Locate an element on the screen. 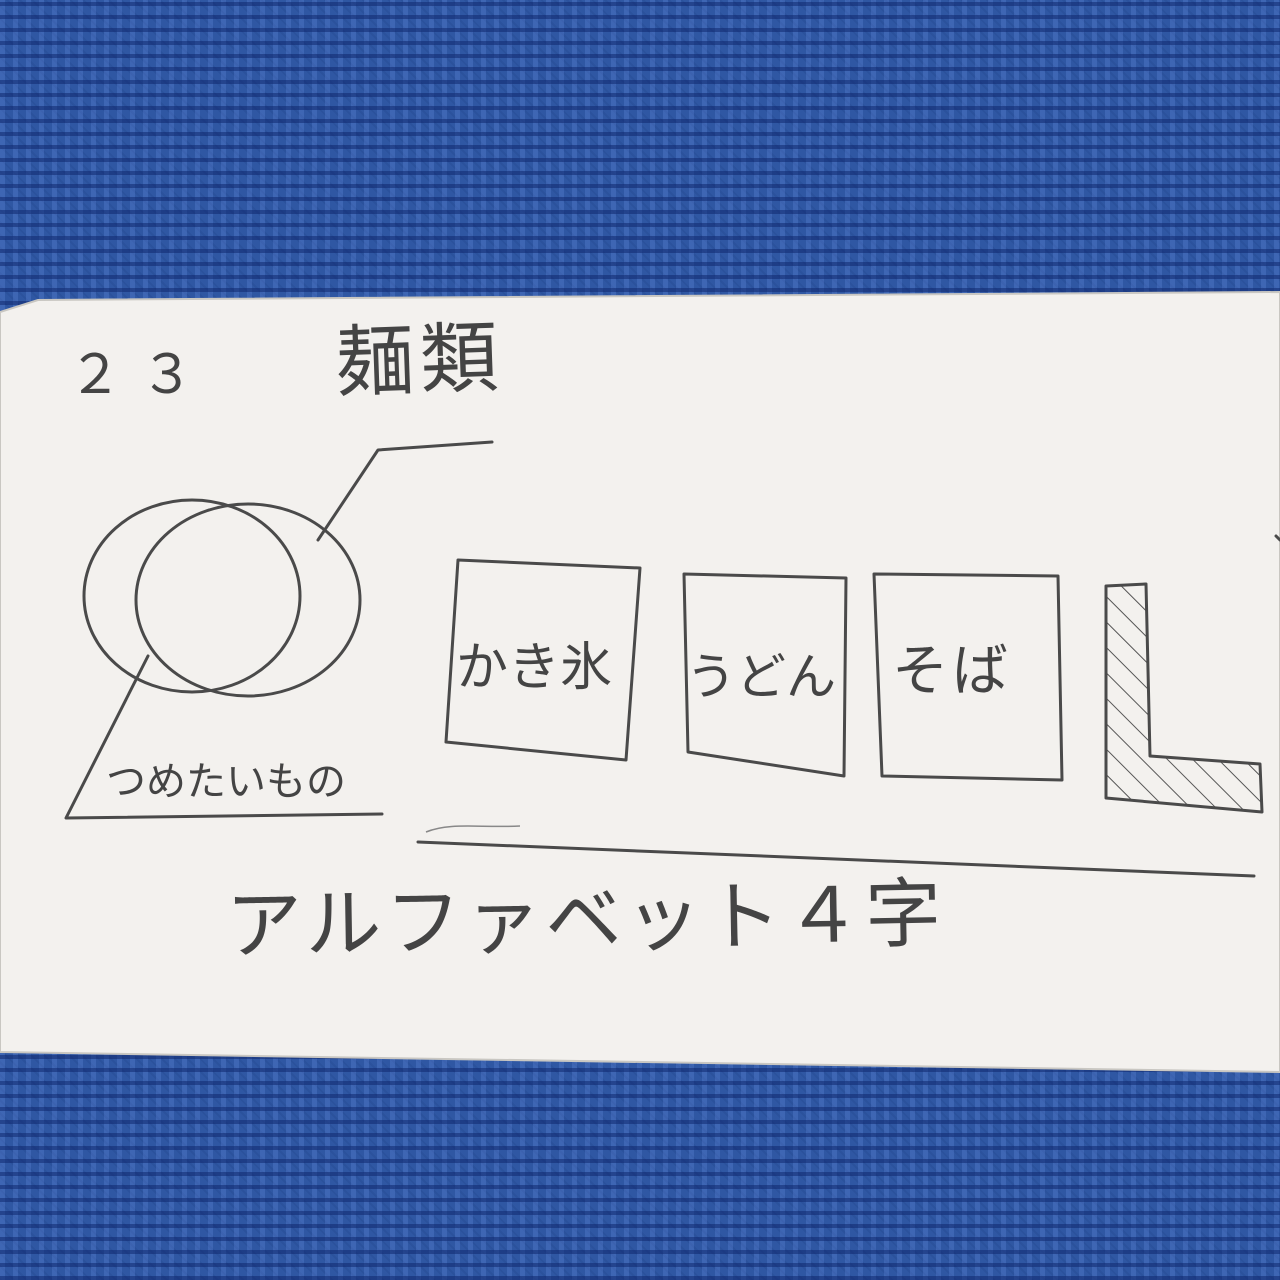 The image size is (1280, 1280). box-label-soba: そば is located at coordinates (952, 671).